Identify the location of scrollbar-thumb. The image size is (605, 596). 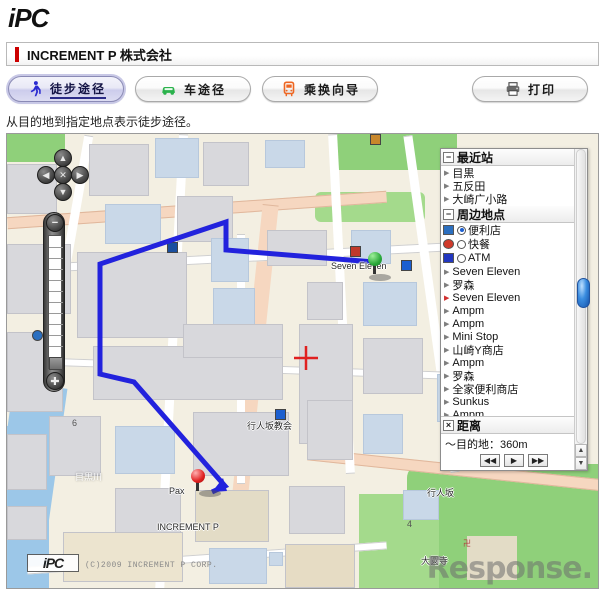
(583, 293).